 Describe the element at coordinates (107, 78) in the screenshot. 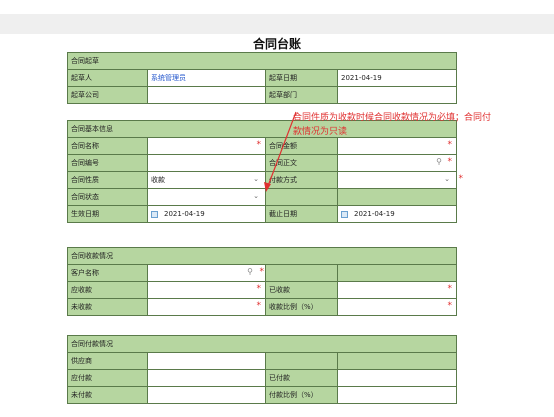

I see `drafter-label: 起草人` at that location.